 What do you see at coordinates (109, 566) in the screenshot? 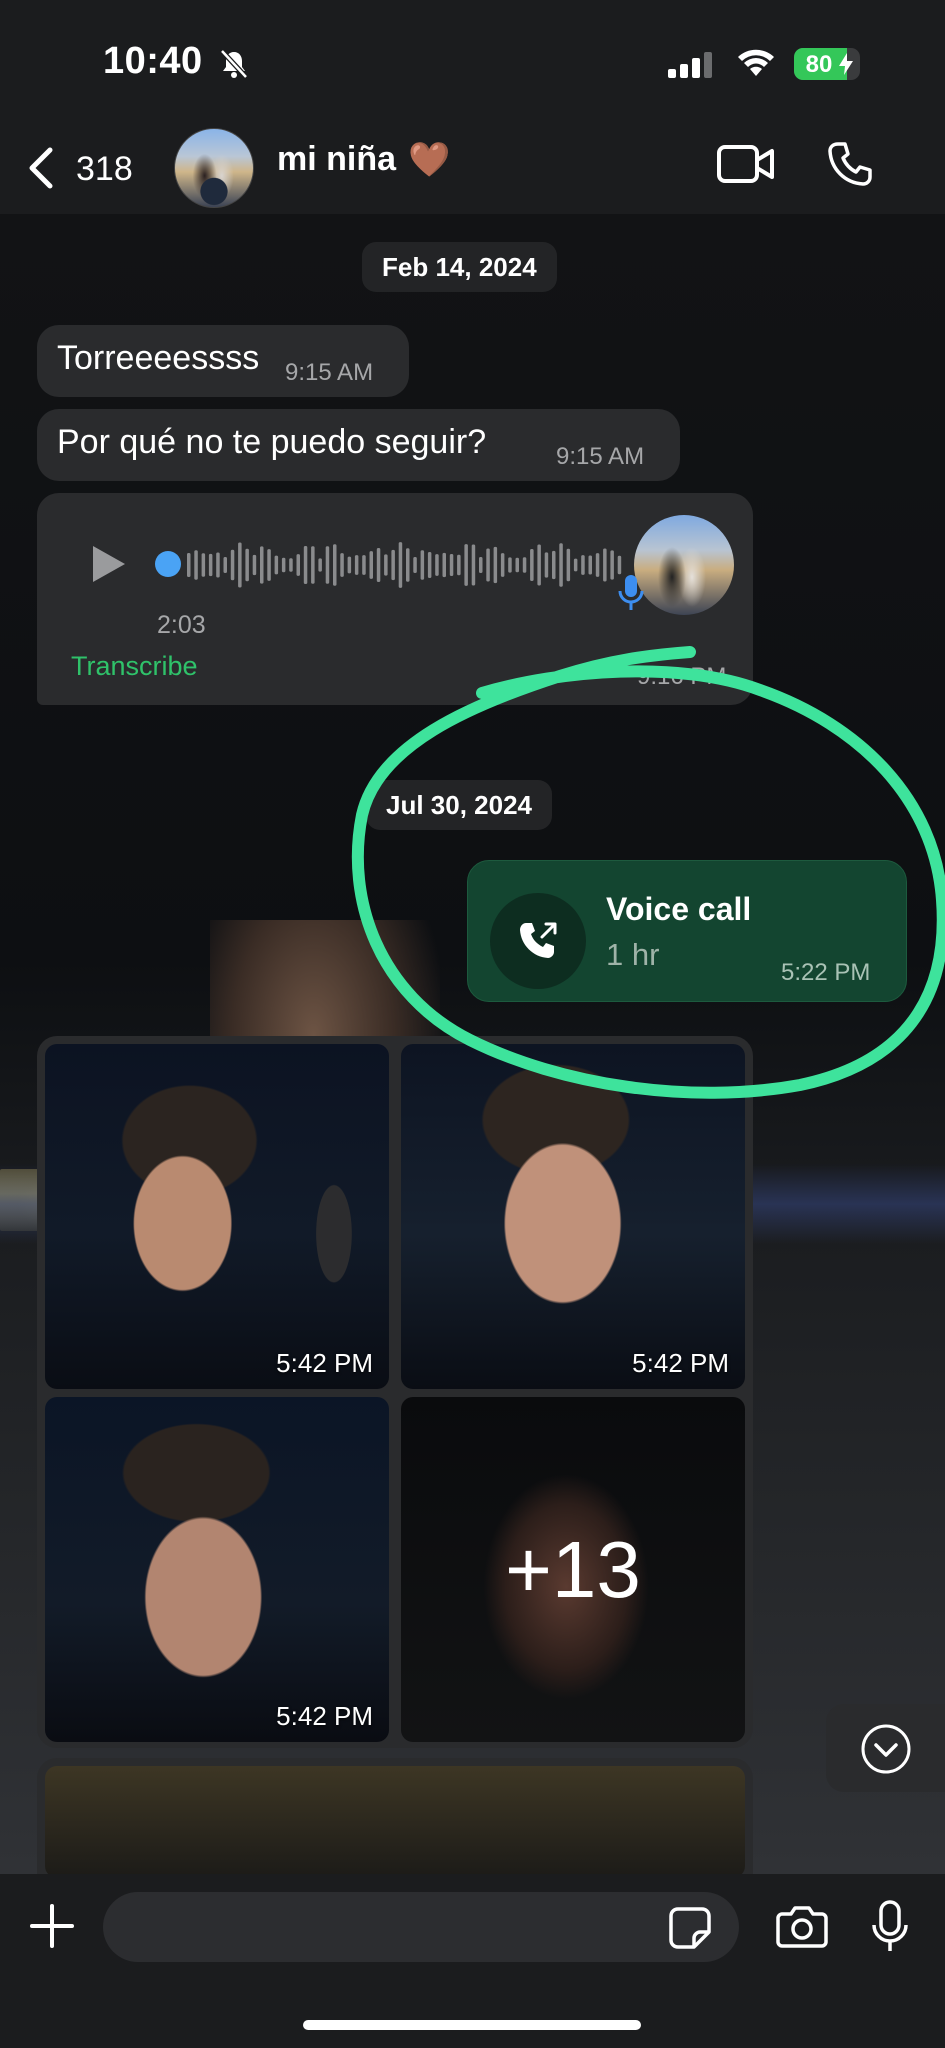
I see `play-button` at bounding box center [109, 566].